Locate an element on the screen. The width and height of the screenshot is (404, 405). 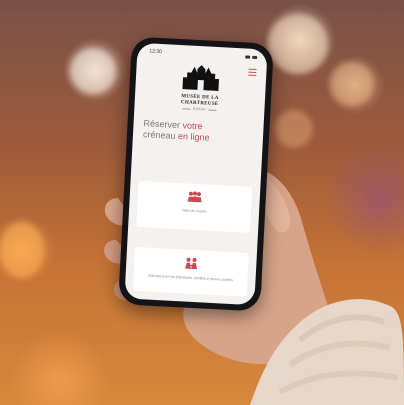
hamburger-menu-icon is located at coordinates (252, 72).